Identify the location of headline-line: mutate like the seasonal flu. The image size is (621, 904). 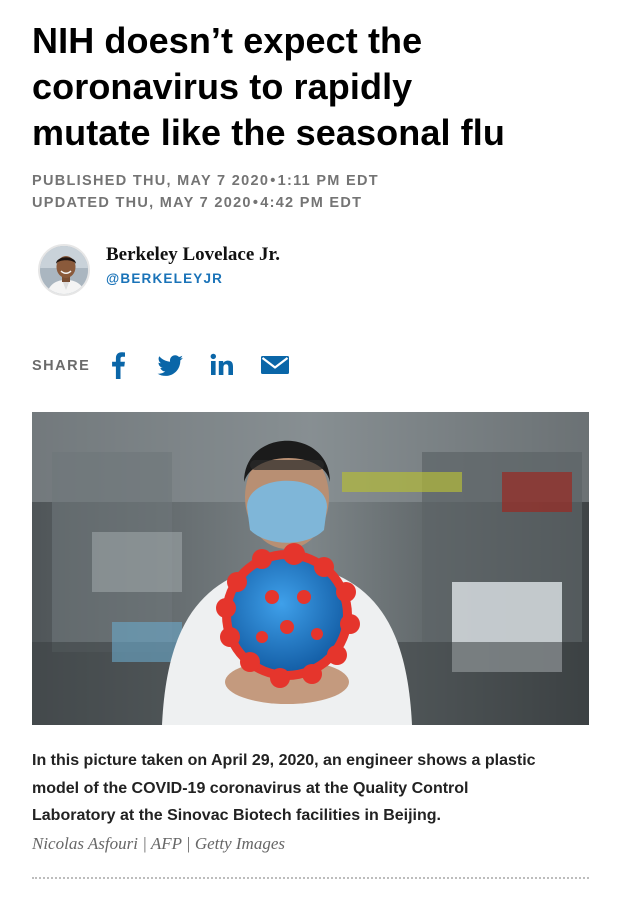
(268, 132).